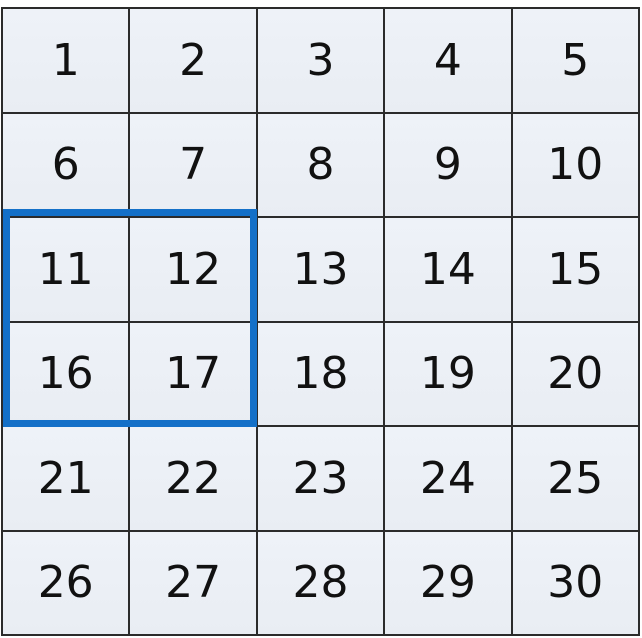  I want to click on grid-cell: 3, so click(321, 61).